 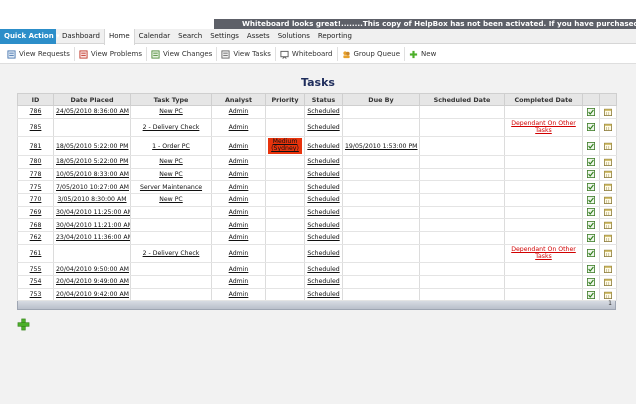 What do you see at coordinates (111, 54) in the screenshot?
I see `view-problems-button: View Problems` at bounding box center [111, 54].